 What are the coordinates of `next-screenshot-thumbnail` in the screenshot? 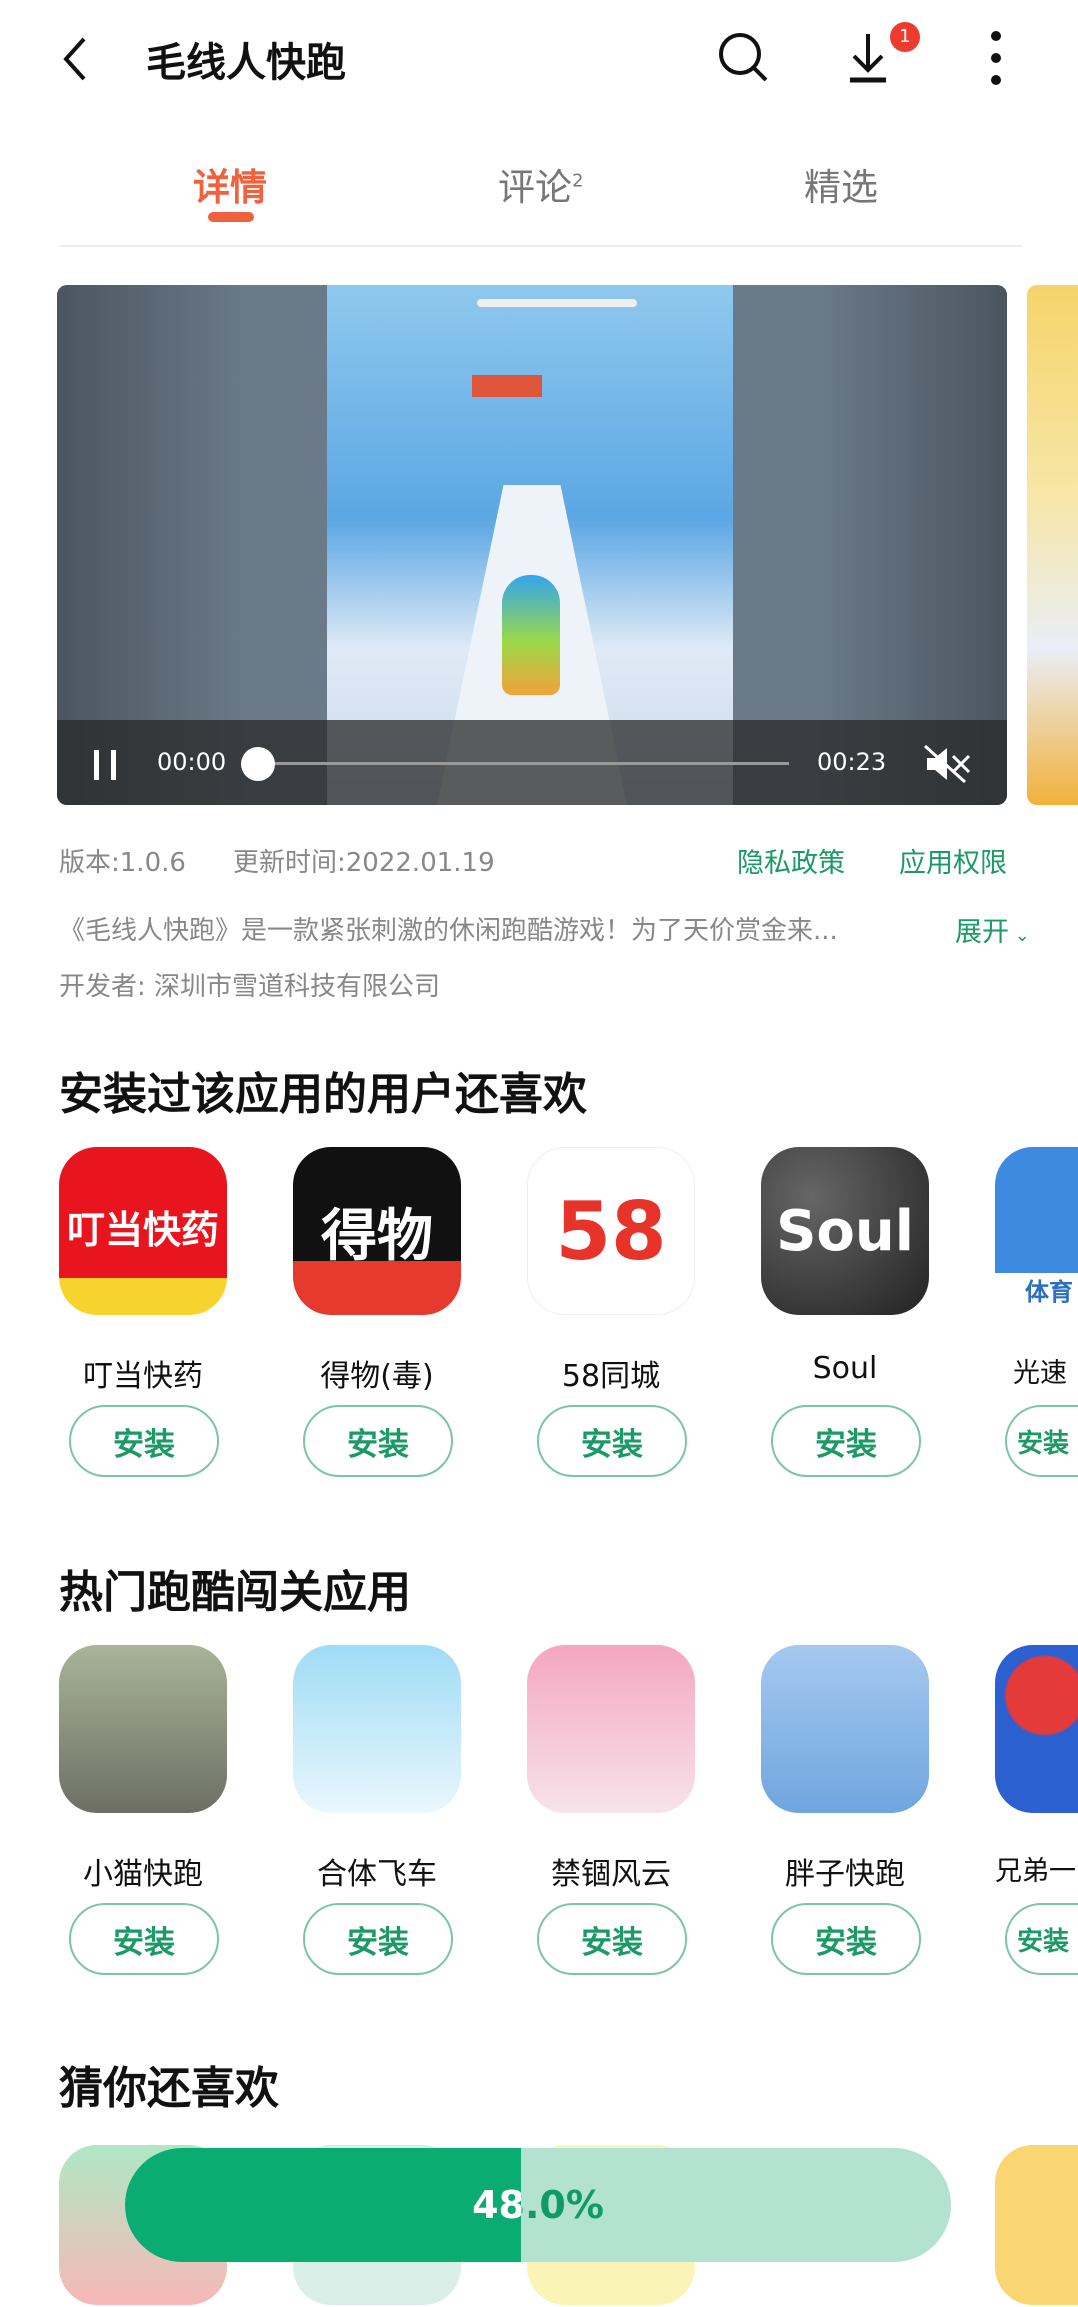 It's located at (1052, 545).